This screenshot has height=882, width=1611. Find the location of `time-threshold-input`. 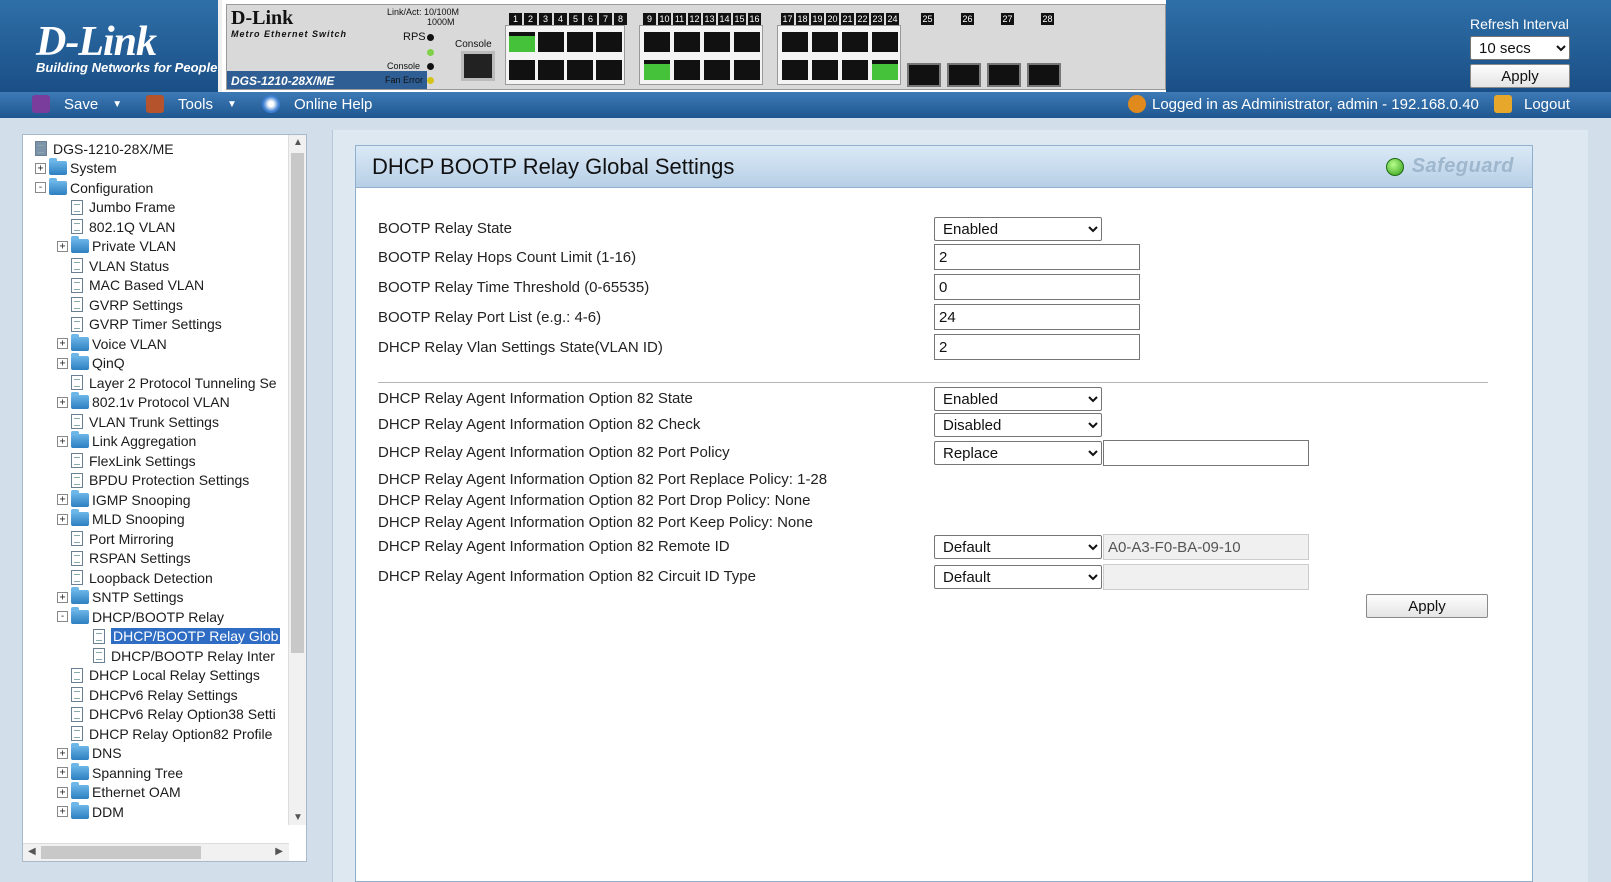

time-threshold-input is located at coordinates (1037, 287).